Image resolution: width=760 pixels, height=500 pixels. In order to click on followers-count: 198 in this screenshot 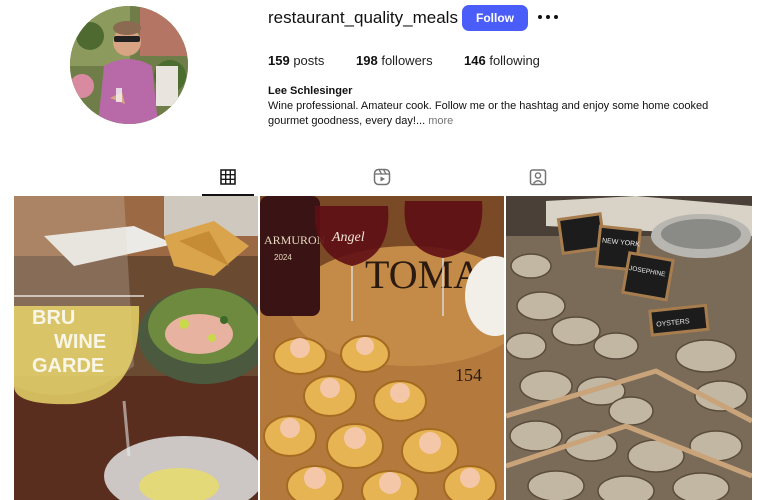, I will do `click(367, 60)`.